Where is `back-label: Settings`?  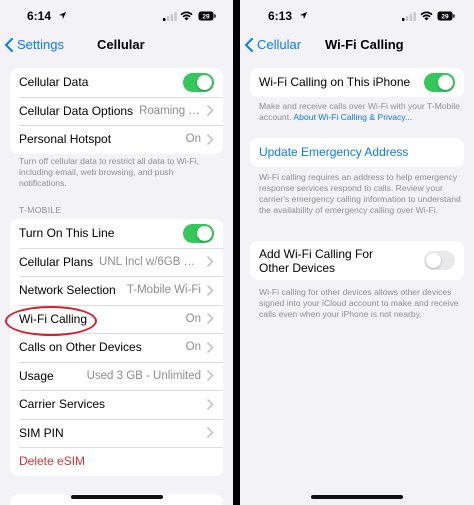 back-label: Settings is located at coordinates (40, 44).